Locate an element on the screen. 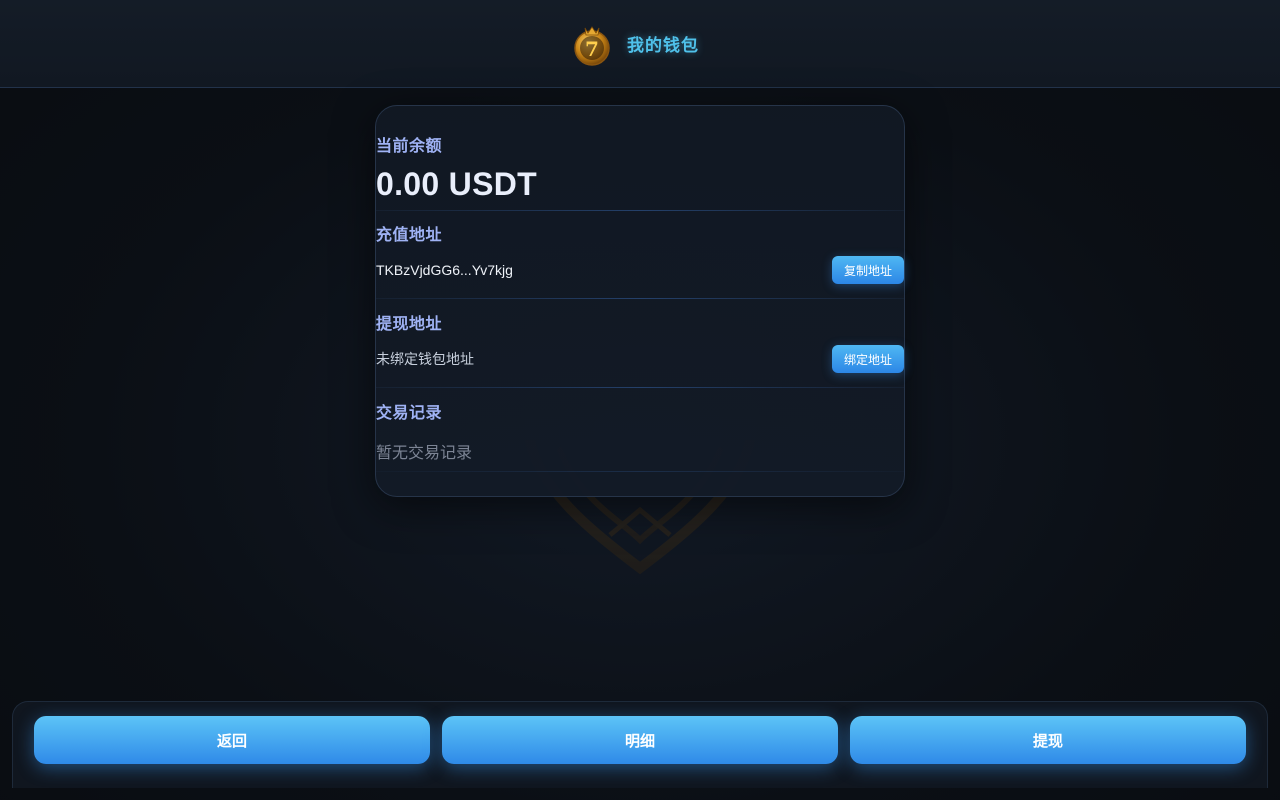  svg-text: 7 is located at coordinates (592, 49).